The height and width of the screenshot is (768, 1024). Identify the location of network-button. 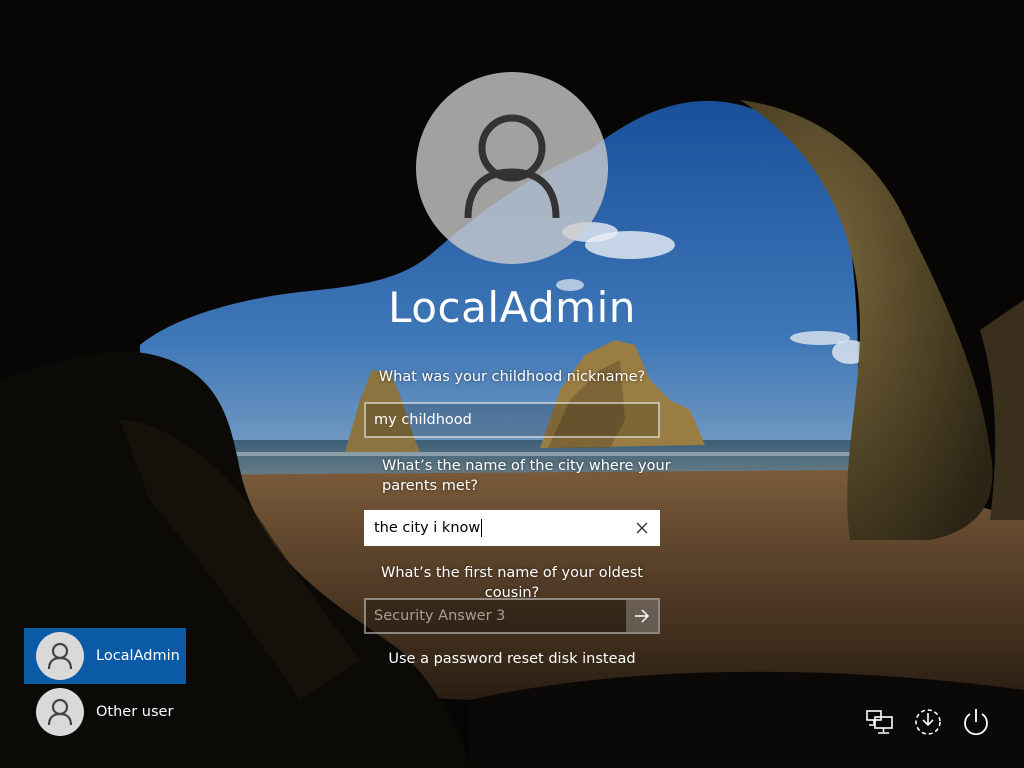
(880, 722).